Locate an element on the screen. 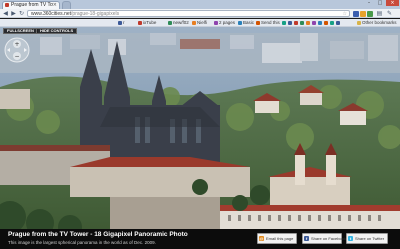  new-tab-button is located at coordinates (66, 5).